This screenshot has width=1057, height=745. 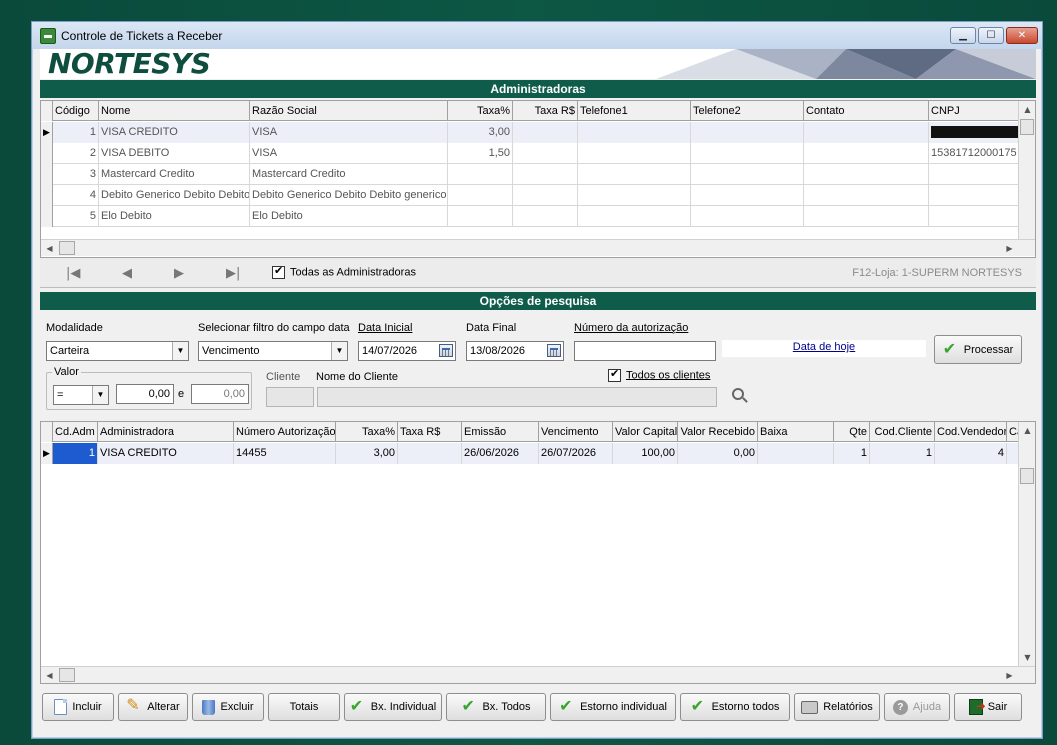 What do you see at coordinates (538, 247) in the screenshot?
I see `admins-horizontal-scrollbar: ◀ ▶` at bounding box center [538, 247].